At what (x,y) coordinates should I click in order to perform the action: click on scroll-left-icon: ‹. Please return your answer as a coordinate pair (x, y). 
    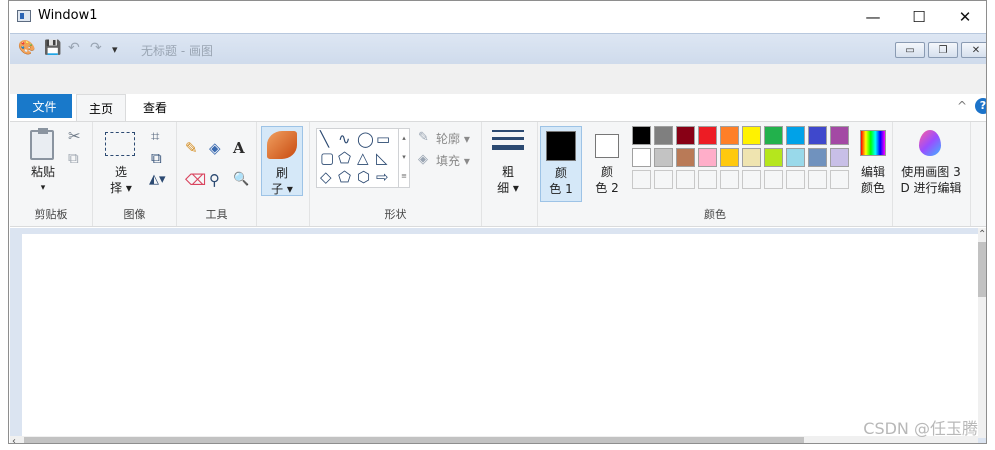
    Looking at the image, I should click on (14, 439).